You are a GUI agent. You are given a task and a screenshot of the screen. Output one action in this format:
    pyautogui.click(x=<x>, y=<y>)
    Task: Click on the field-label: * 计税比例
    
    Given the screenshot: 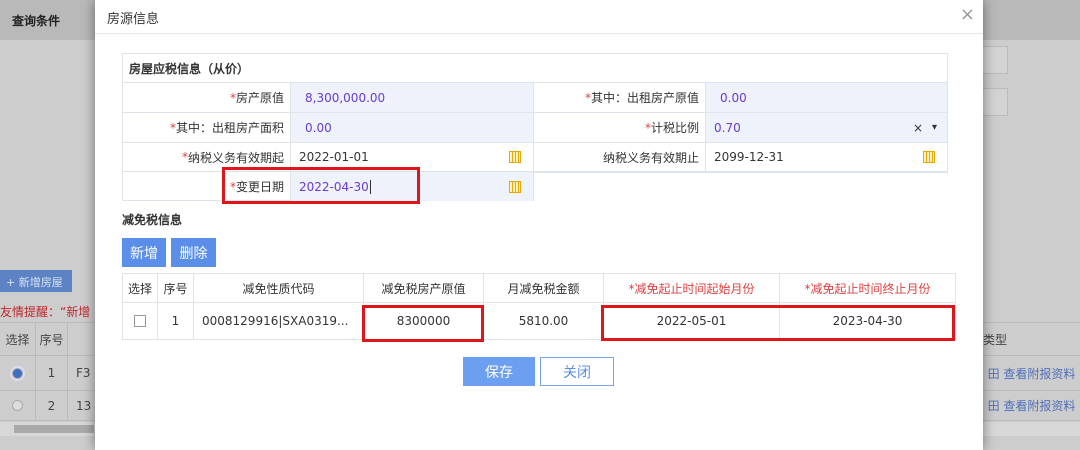 What is the action you would take?
    pyautogui.click(x=620, y=128)
    